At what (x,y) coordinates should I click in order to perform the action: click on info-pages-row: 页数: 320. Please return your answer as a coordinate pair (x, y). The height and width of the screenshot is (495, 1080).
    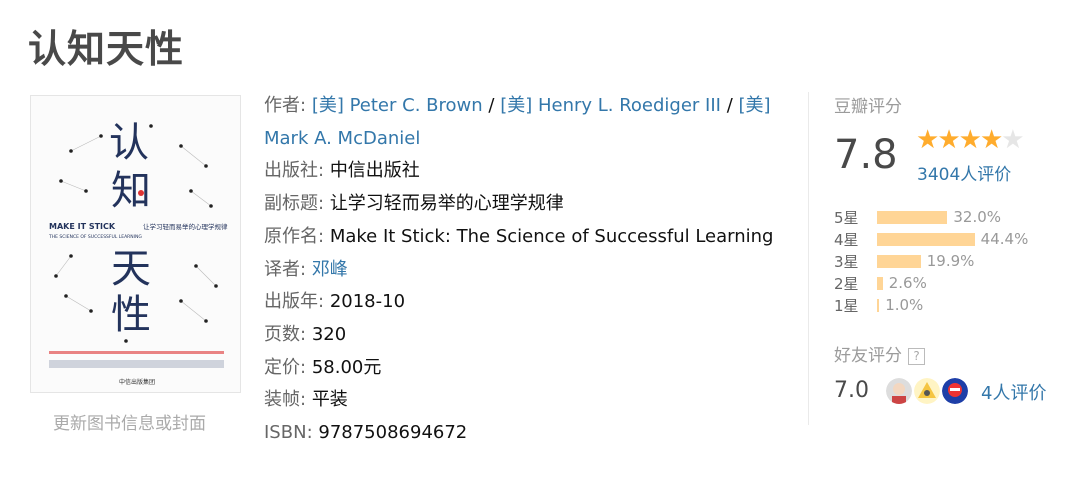
    Looking at the image, I should click on (524, 335).